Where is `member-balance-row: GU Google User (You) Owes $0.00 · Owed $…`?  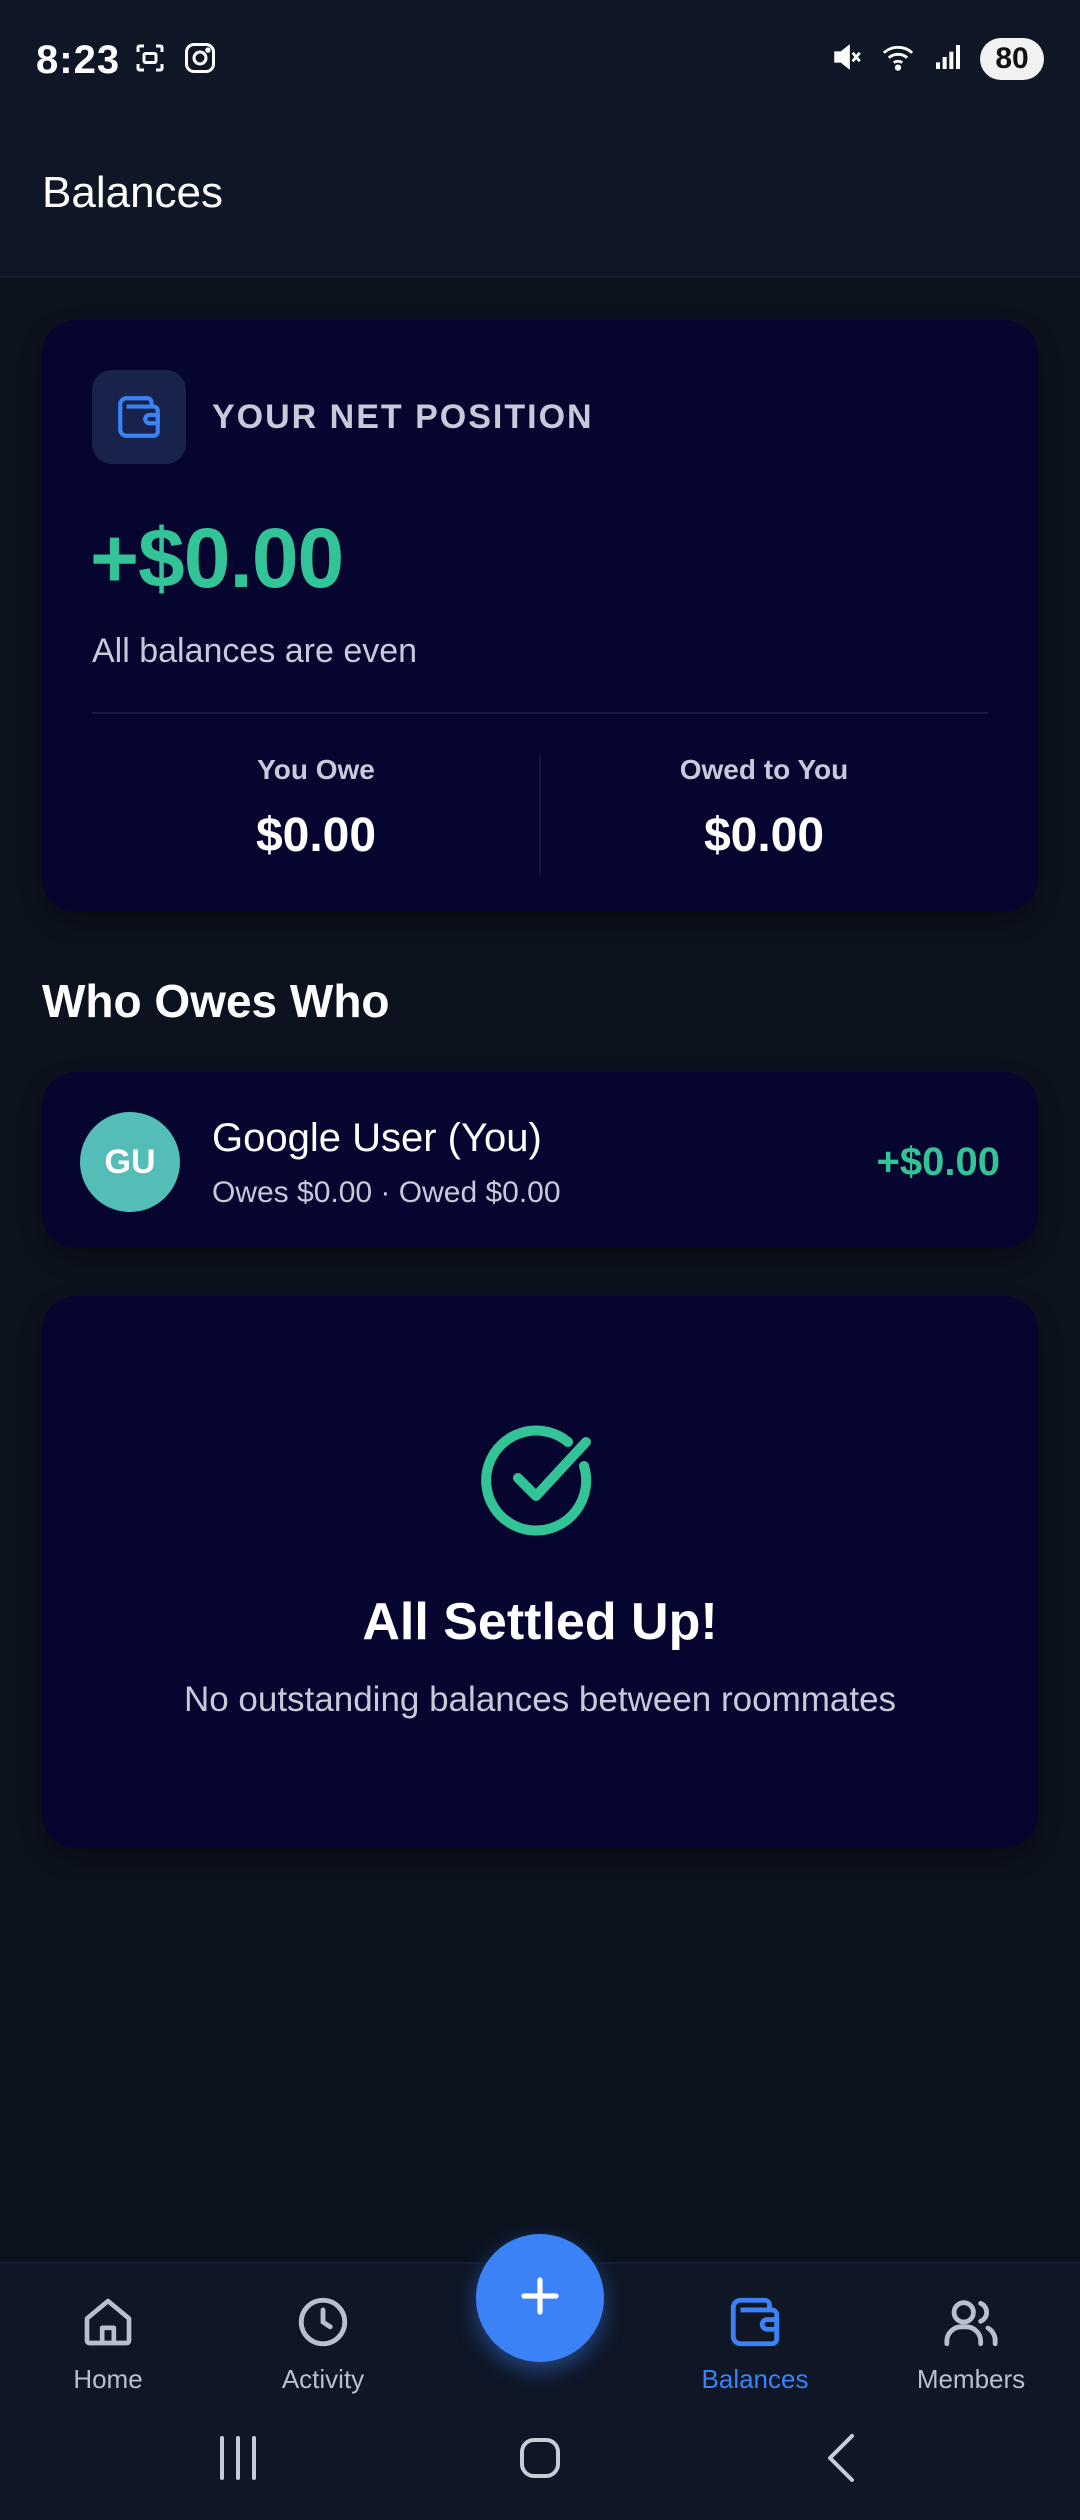
member-balance-row: GU Google User (You) Owes $0.00 · Owed $… is located at coordinates (540, 1160).